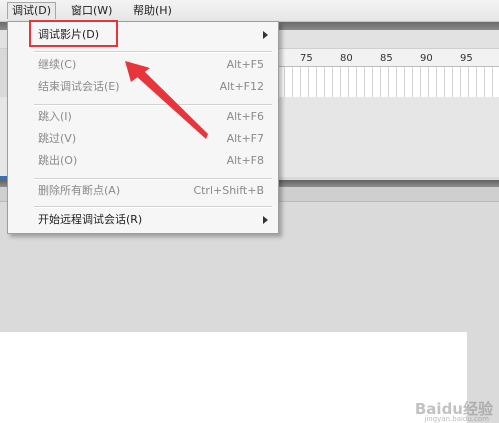 The height and width of the screenshot is (423, 499). What do you see at coordinates (55, 116) in the screenshot?
I see `menu-item-label: 跳入(I)` at bounding box center [55, 116].